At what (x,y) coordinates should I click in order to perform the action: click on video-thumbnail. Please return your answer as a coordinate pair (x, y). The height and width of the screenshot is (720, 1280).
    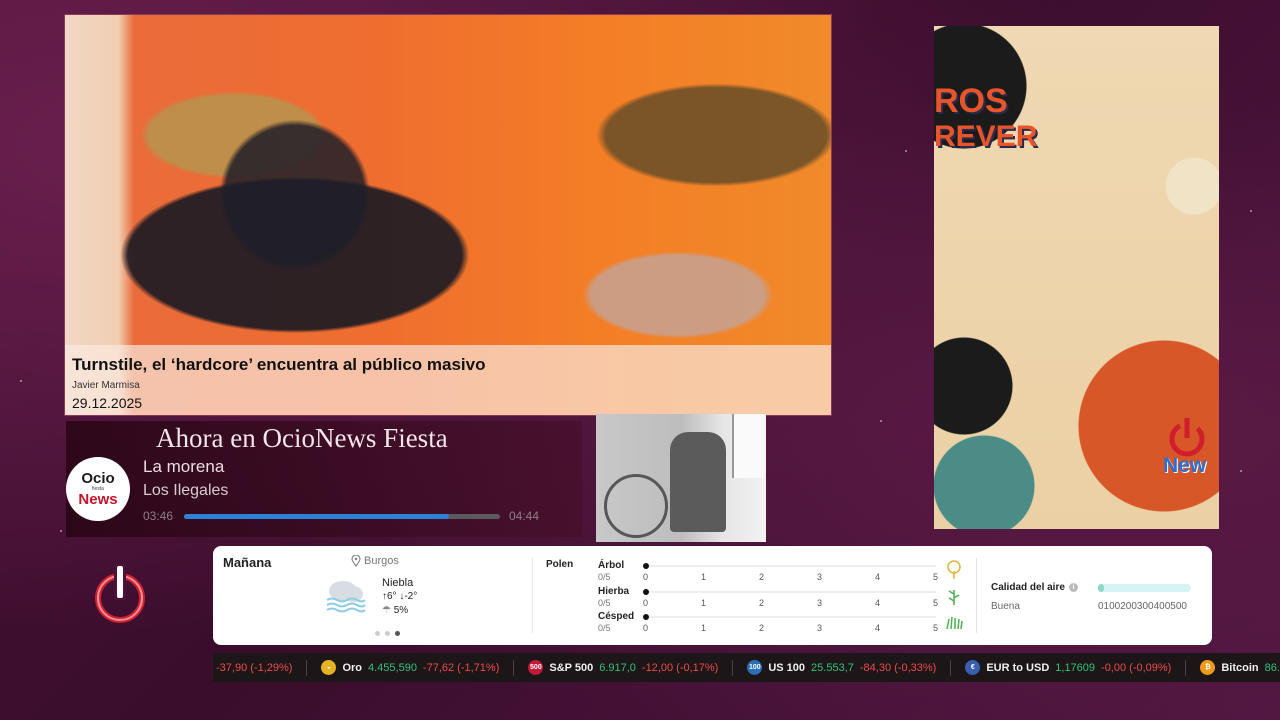
    Looking at the image, I should click on (681, 478).